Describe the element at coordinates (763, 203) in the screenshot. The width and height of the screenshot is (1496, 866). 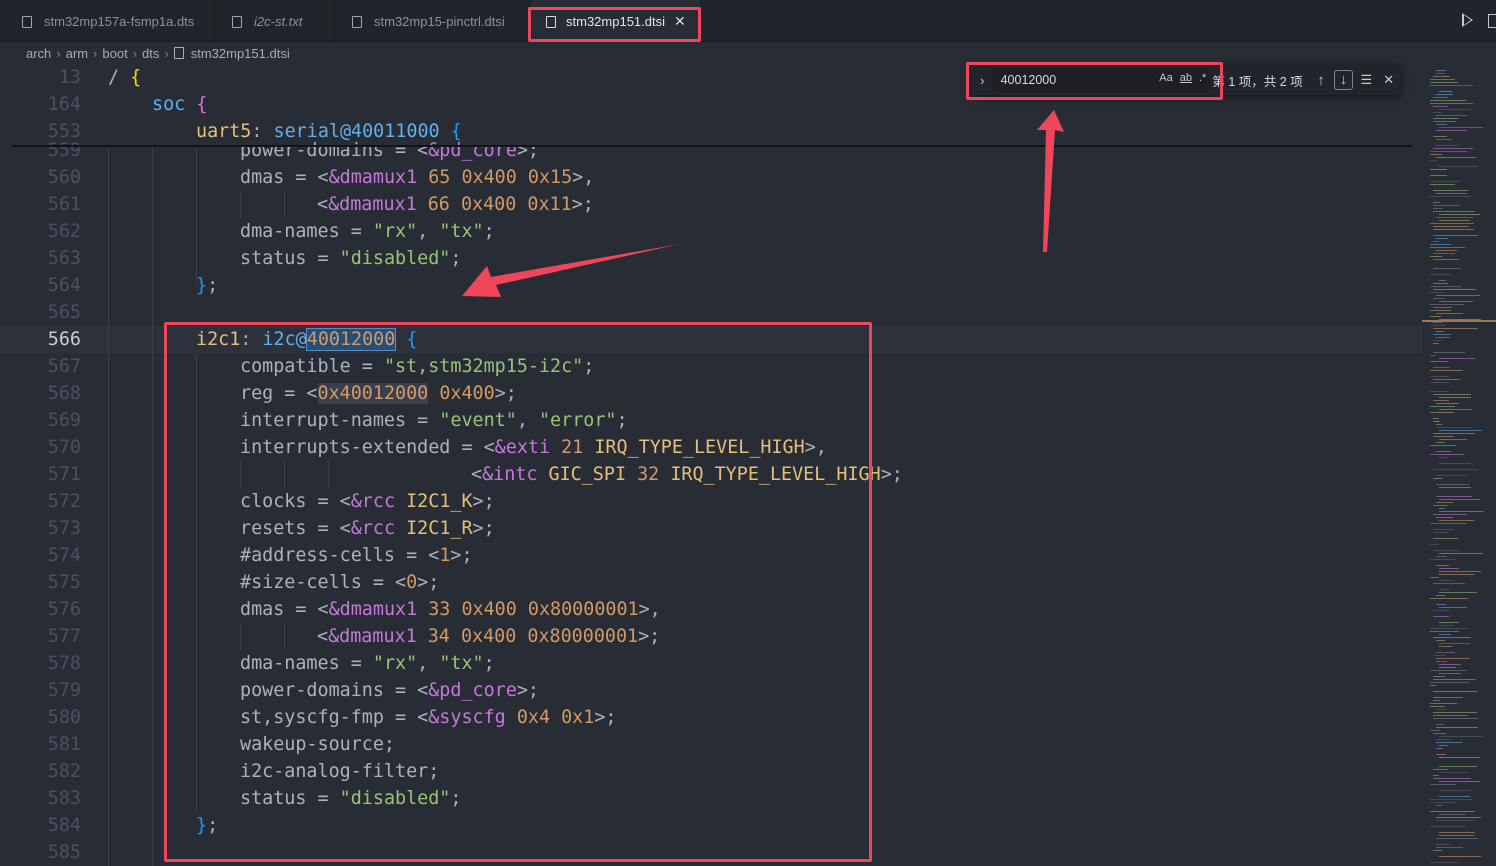
I see `annotation-arrows` at that location.